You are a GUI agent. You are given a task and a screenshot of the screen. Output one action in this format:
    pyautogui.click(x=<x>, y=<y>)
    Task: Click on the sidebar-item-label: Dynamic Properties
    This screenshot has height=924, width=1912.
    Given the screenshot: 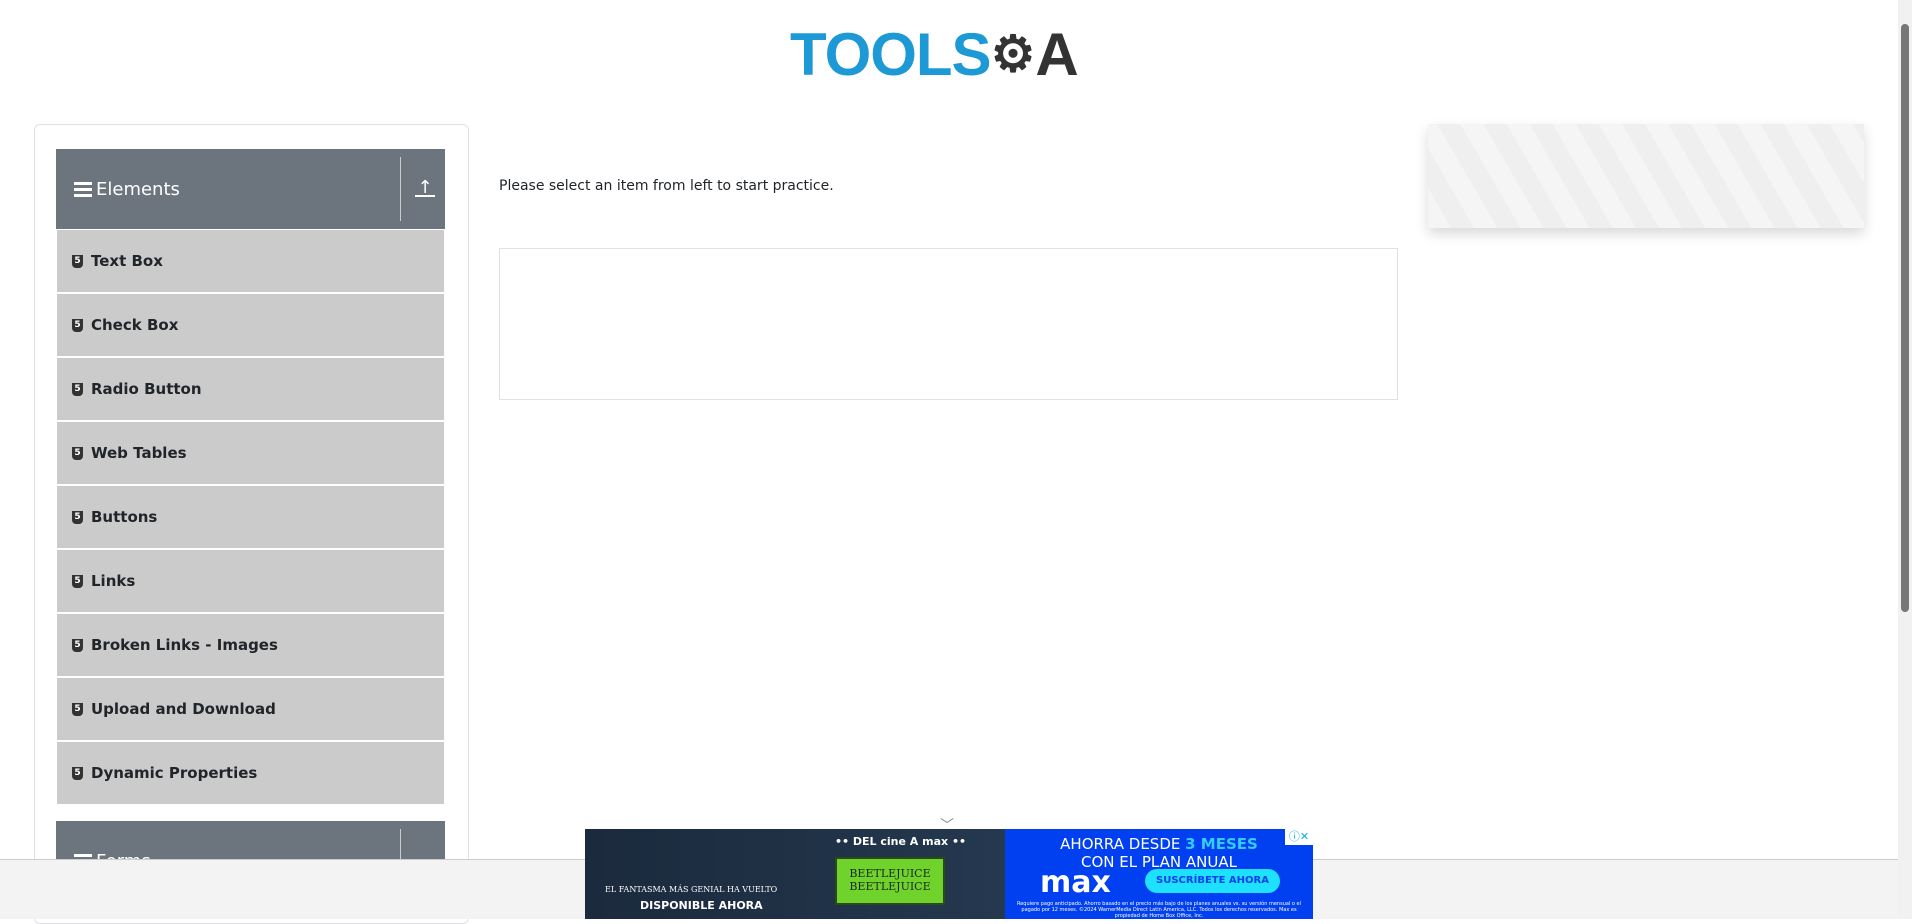 What is the action you would take?
    pyautogui.click(x=174, y=773)
    